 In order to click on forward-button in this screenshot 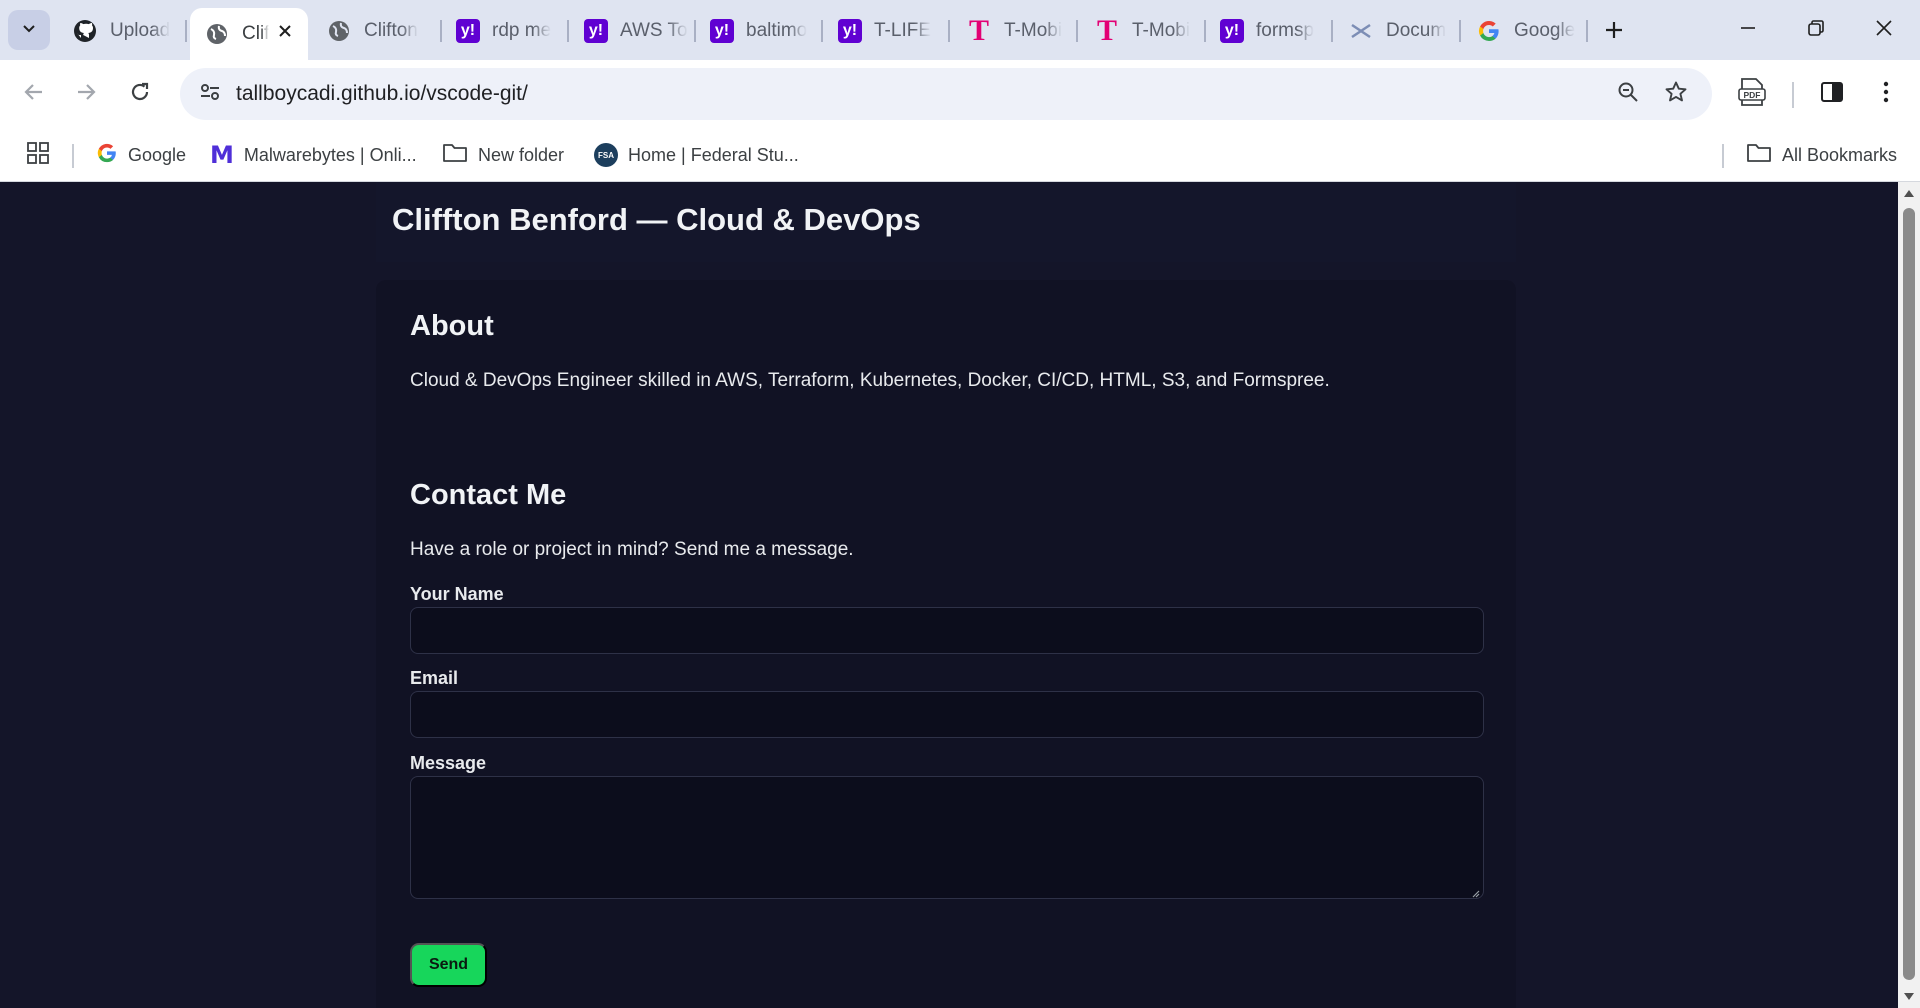, I will do `click(86, 94)`.